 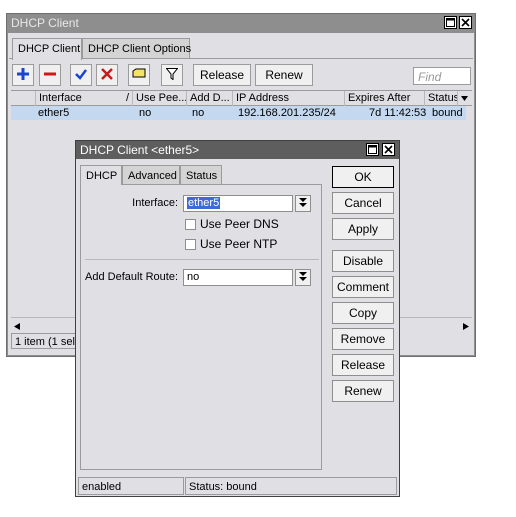 I want to click on main-window-title: DHCP Client, so click(x=45, y=23).